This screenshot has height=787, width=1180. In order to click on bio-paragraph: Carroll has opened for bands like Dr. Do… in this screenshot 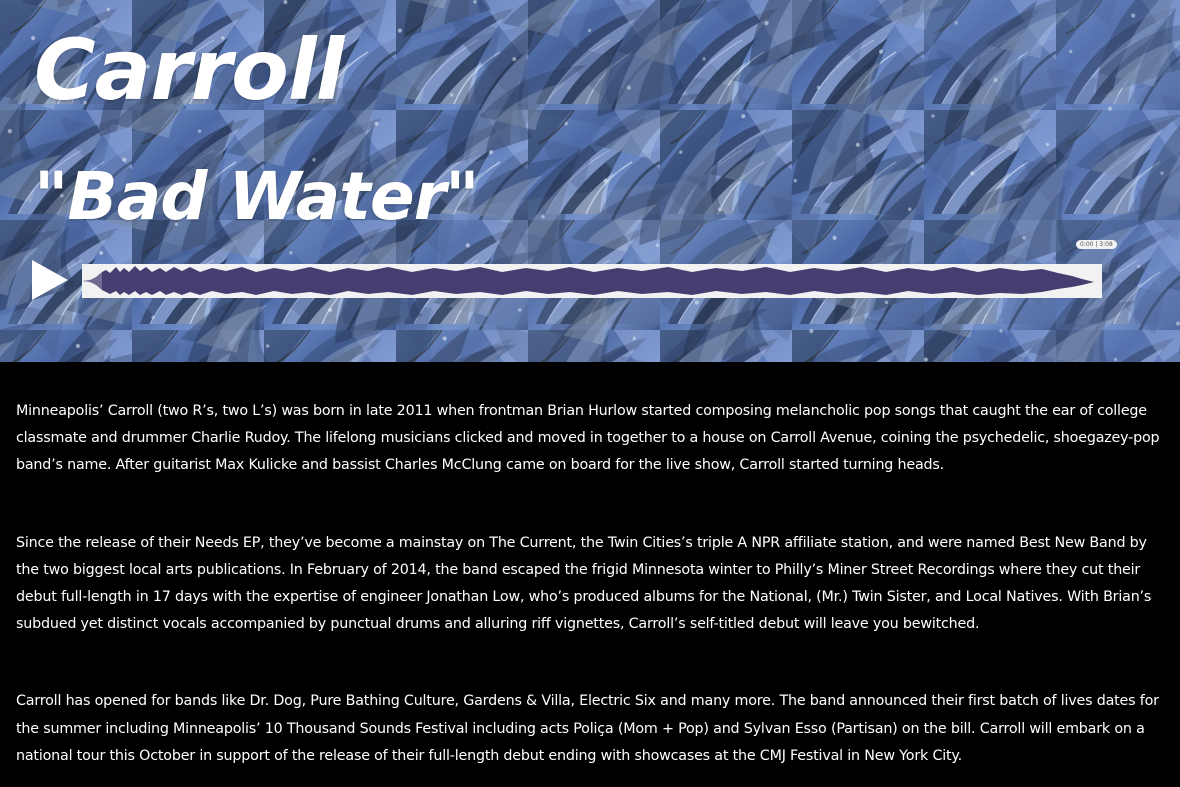, I will do `click(587, 728)`.